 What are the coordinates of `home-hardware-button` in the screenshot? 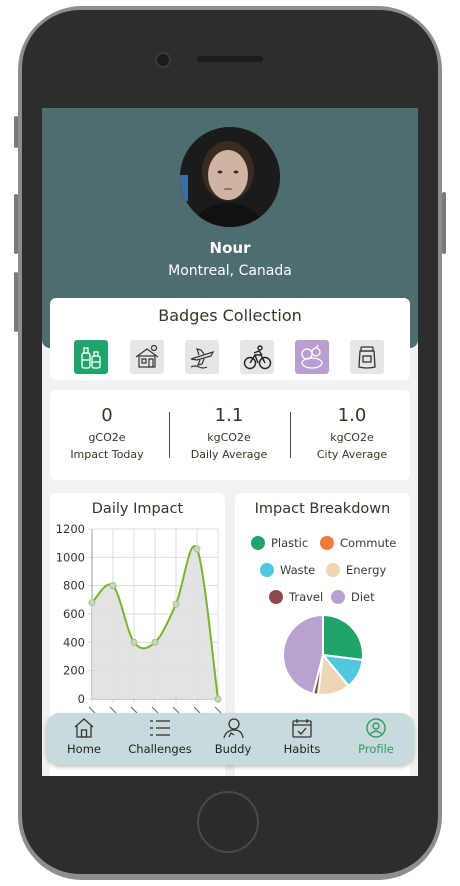 It's located at (228, 822).